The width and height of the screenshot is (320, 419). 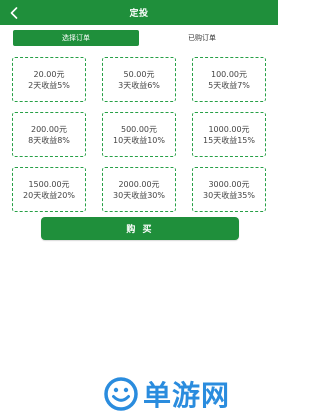 What do you see at coordinates (139, 129) in the screenshot?
I see `plan-amount: 500.00元` at bounding box center [139, 129].